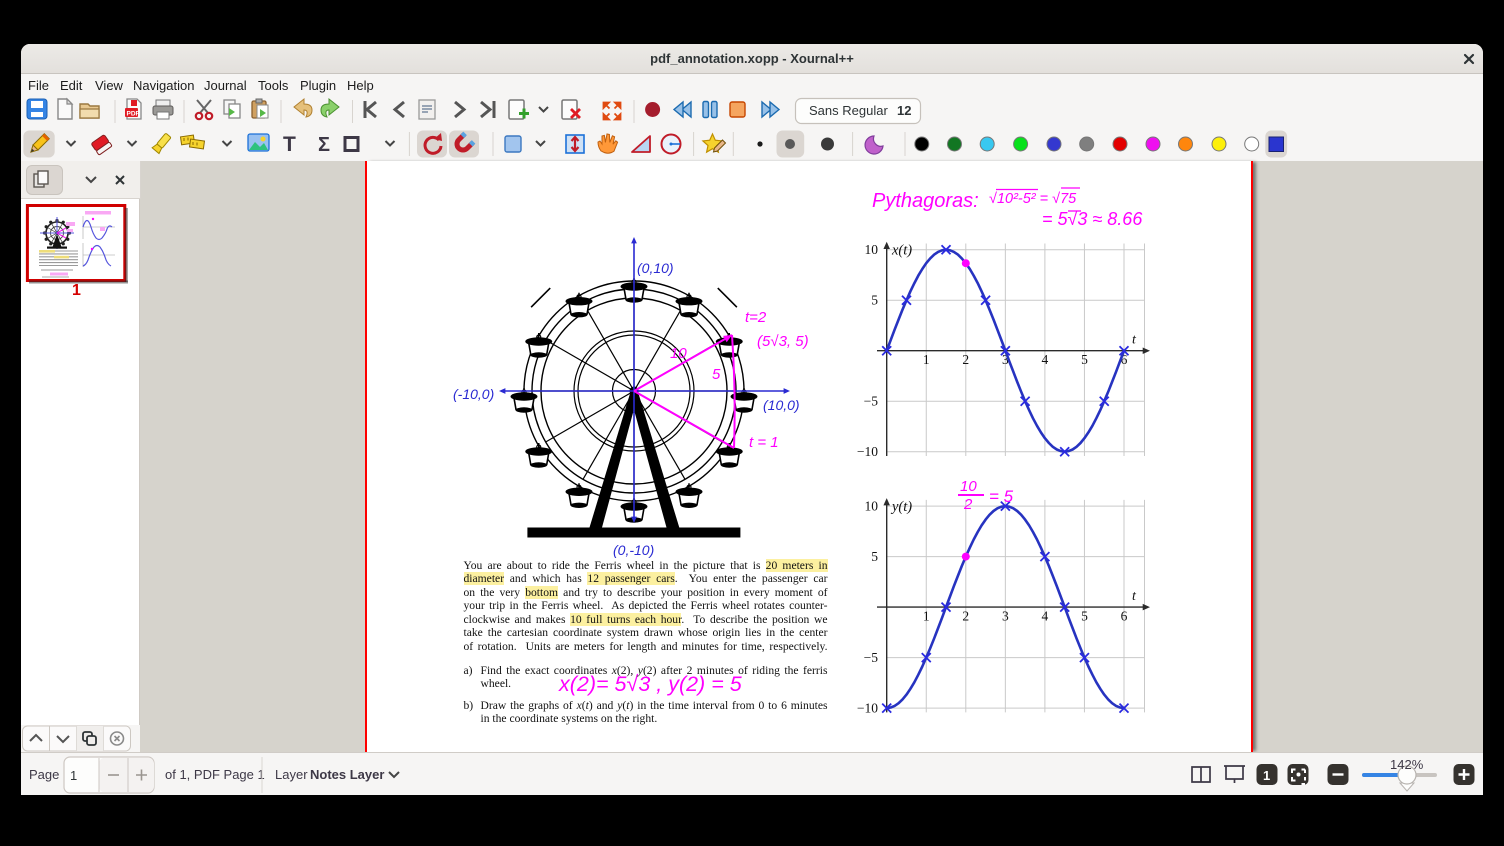 This screenshot has width=1504, height=846. Describe the element at coordinates (347, 774) in the screenshot. I see `svg-text: Notes Layer` at that location.